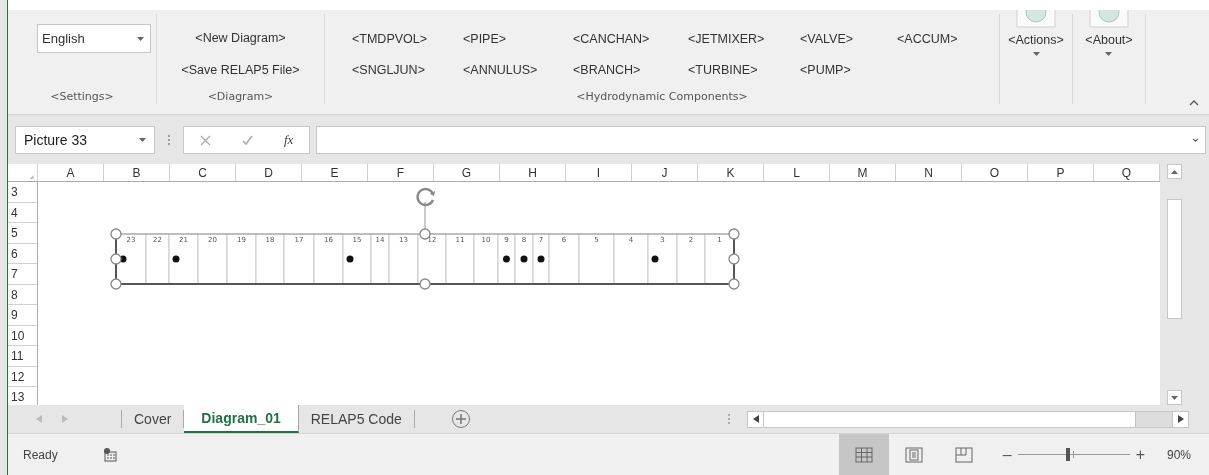  Describe the element at coordinates (825, 70) in the screenshot. I see `ribbon-button: <PUMP>` at that location.